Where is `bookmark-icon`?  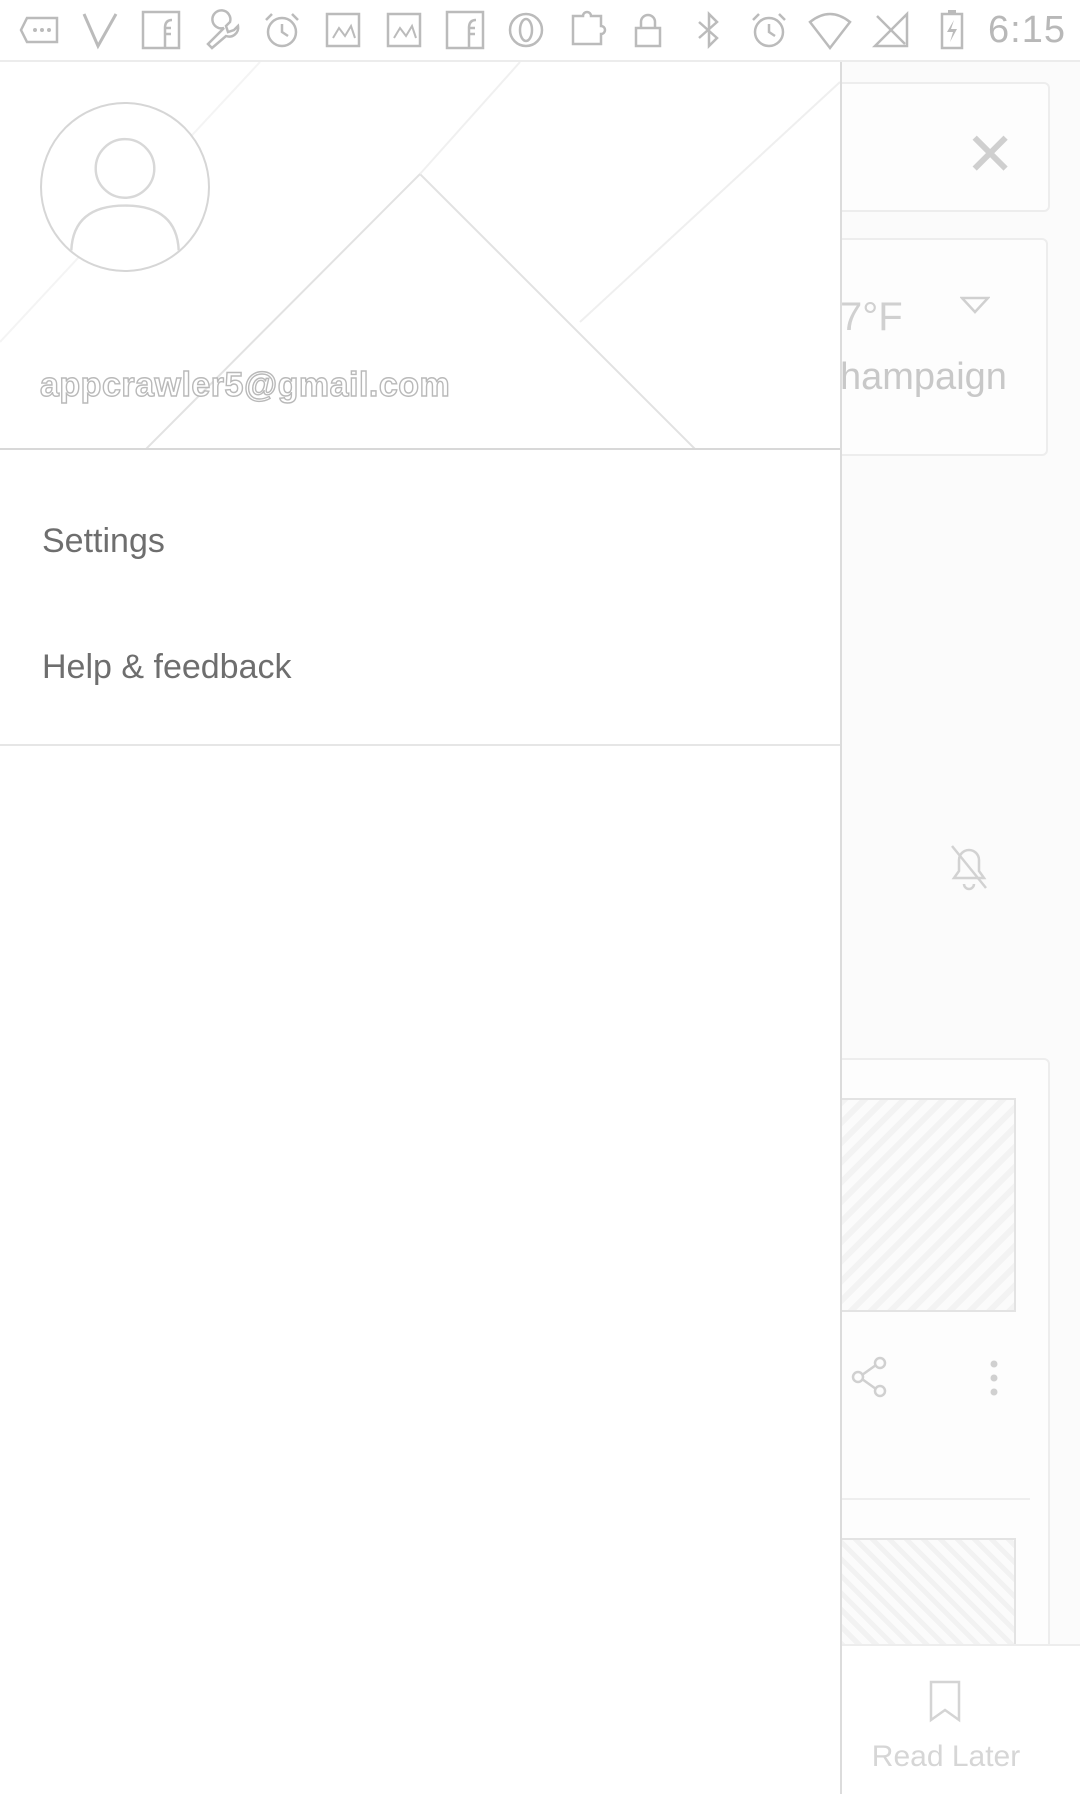 bookmark-icon is located at coordinates (945, 1703).